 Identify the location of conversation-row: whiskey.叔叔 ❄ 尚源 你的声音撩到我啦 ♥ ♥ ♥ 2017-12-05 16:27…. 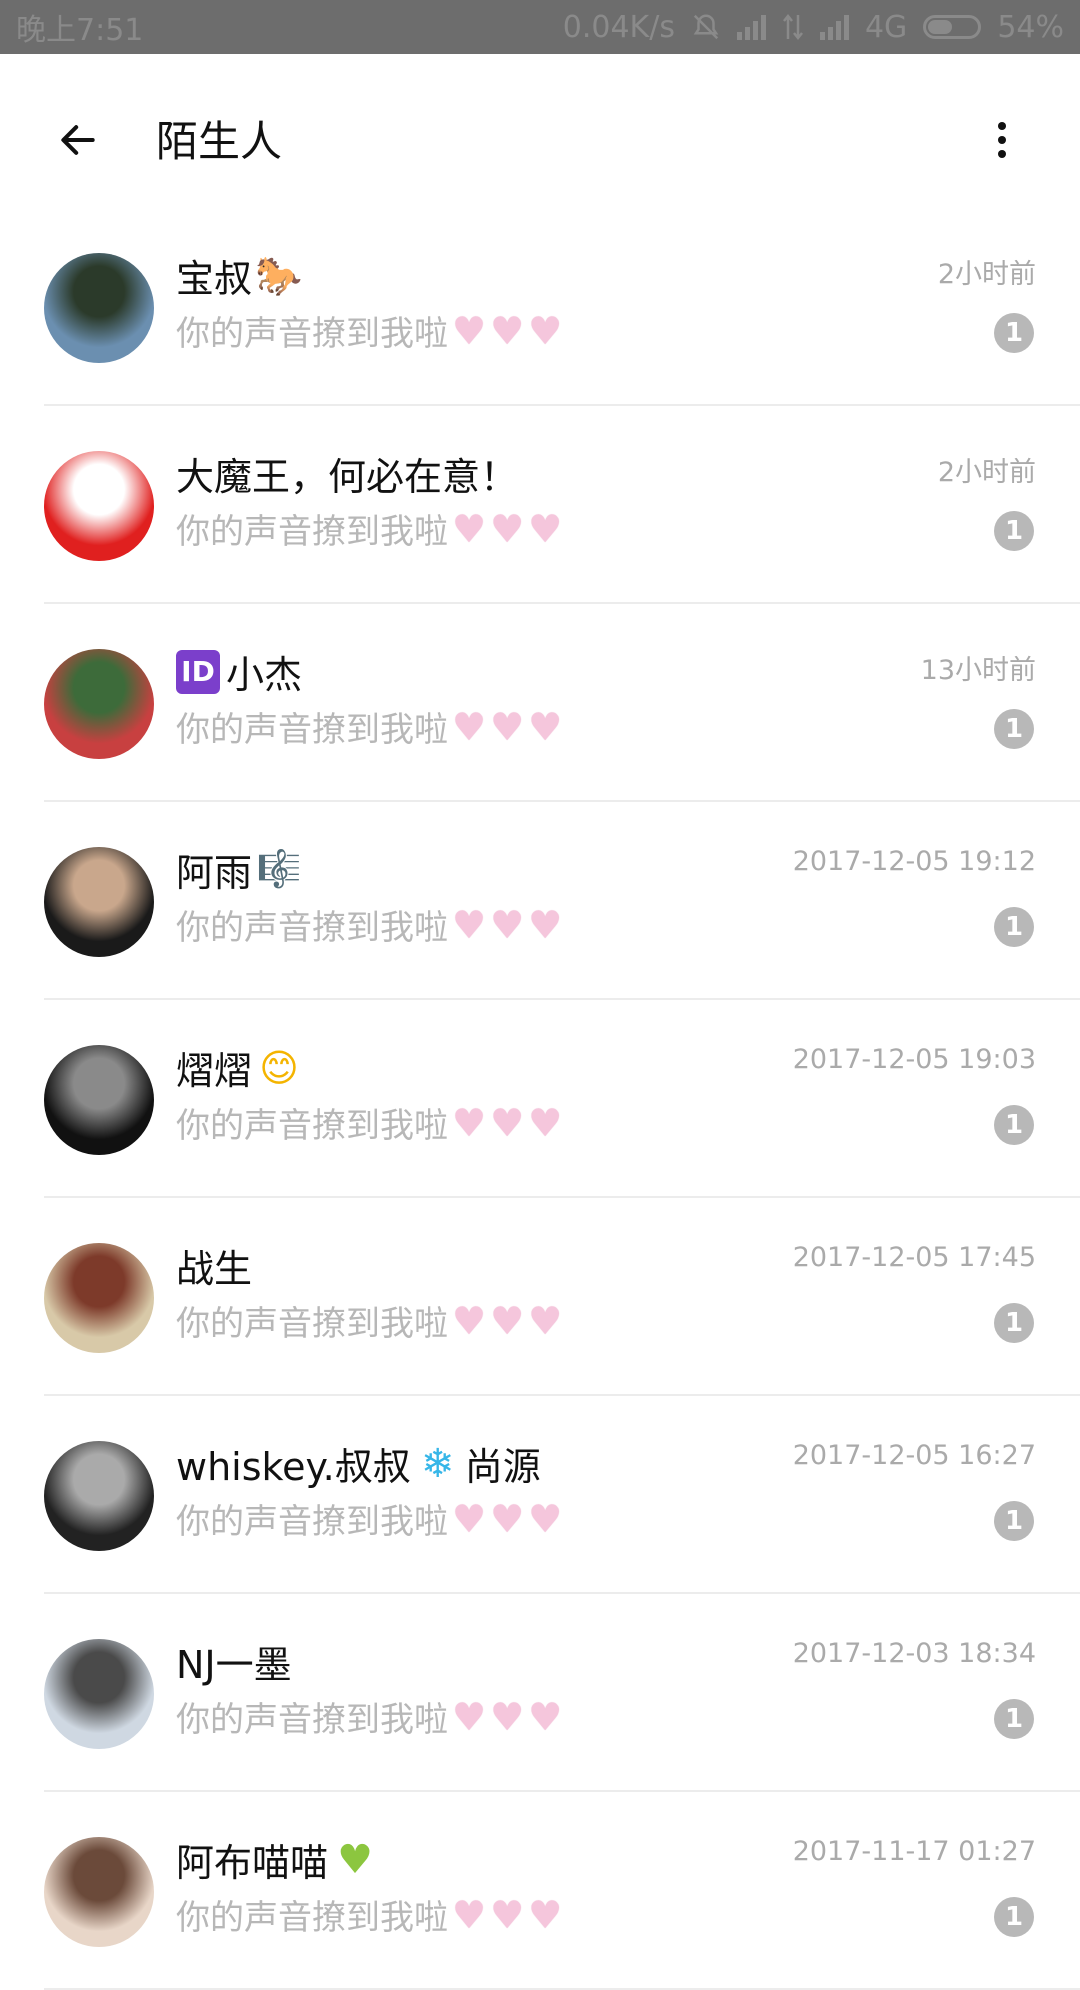
(540, 1495).